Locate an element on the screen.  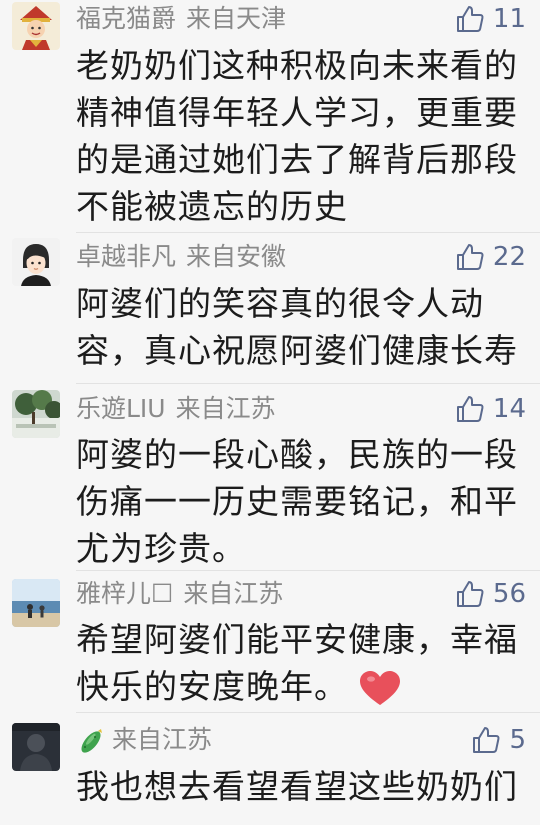
comment-text: 希望阿婆们能平安健康，幸福 快乐的安度晚年。 is located at coordinates (297, 663).